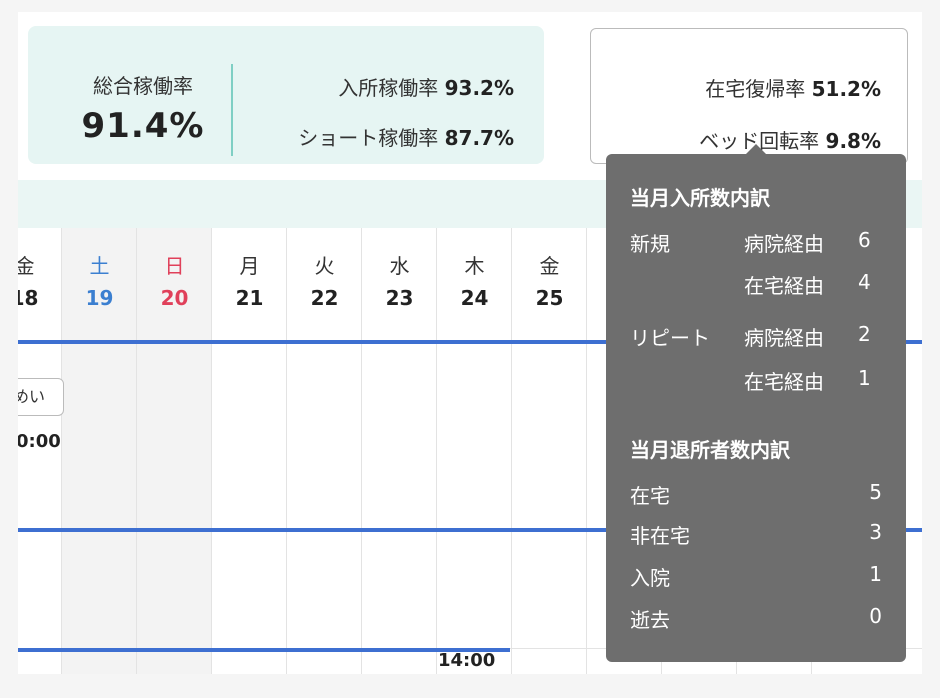 The height and width of the screenshot is (698, 940). I want to click on bed-turnover-rate: ベッド回転率 9.8%, so click(790, 139).